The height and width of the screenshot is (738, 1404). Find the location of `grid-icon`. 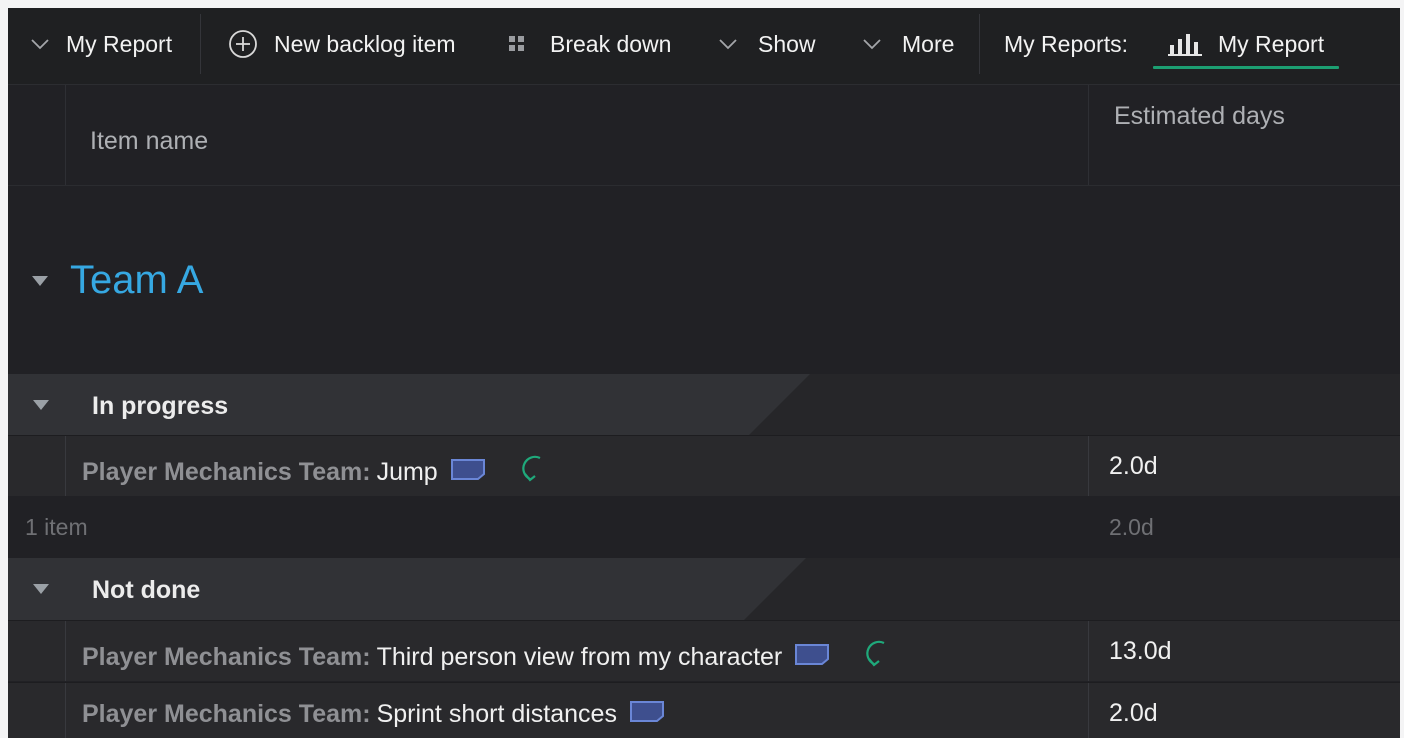

grid-icon is located at coordinates (517, 44).